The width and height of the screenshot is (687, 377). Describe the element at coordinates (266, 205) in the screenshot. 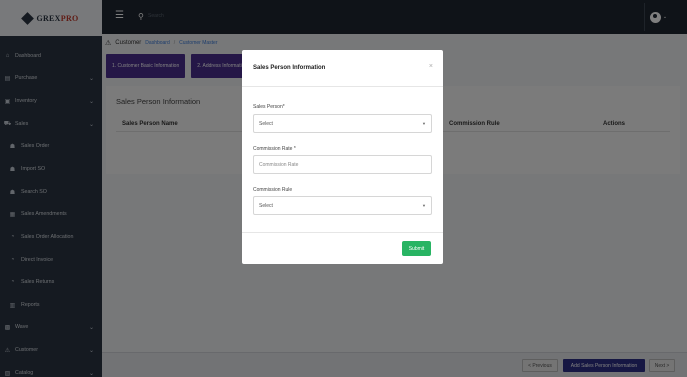

I see `commission-rule-value: Select` at that location.